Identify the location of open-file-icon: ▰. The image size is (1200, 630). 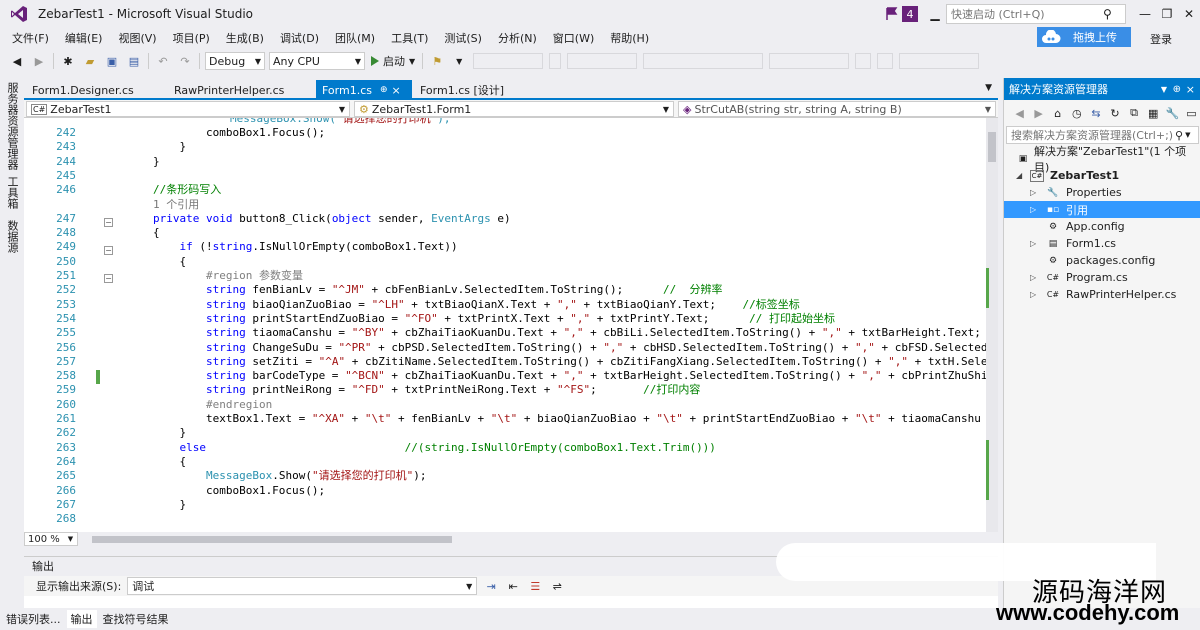
(90, 61).